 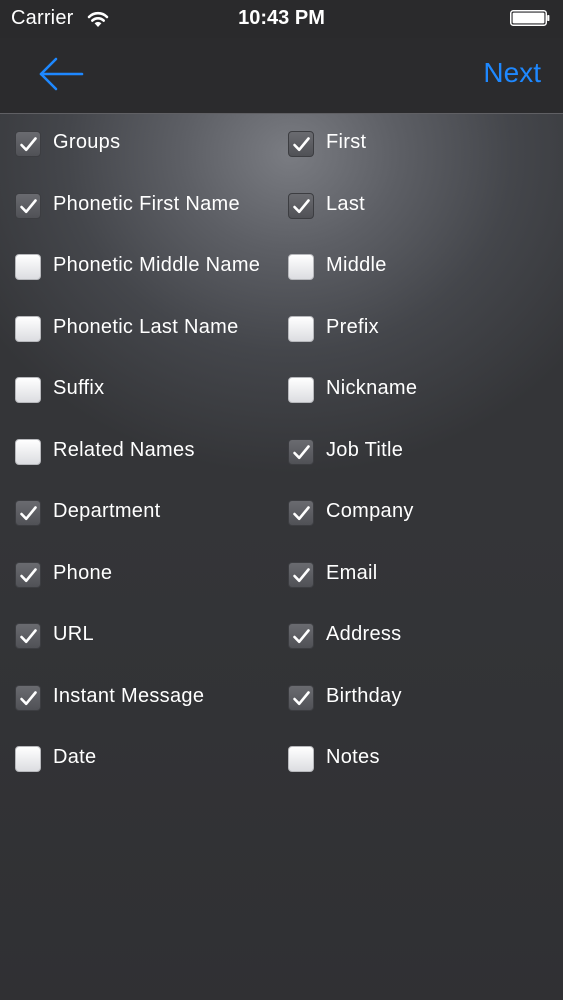 What do you see at coordinates (145, 576) in the screenshot?
I see `field-checkbox-item: Phone` at bounding box center [145, 576].